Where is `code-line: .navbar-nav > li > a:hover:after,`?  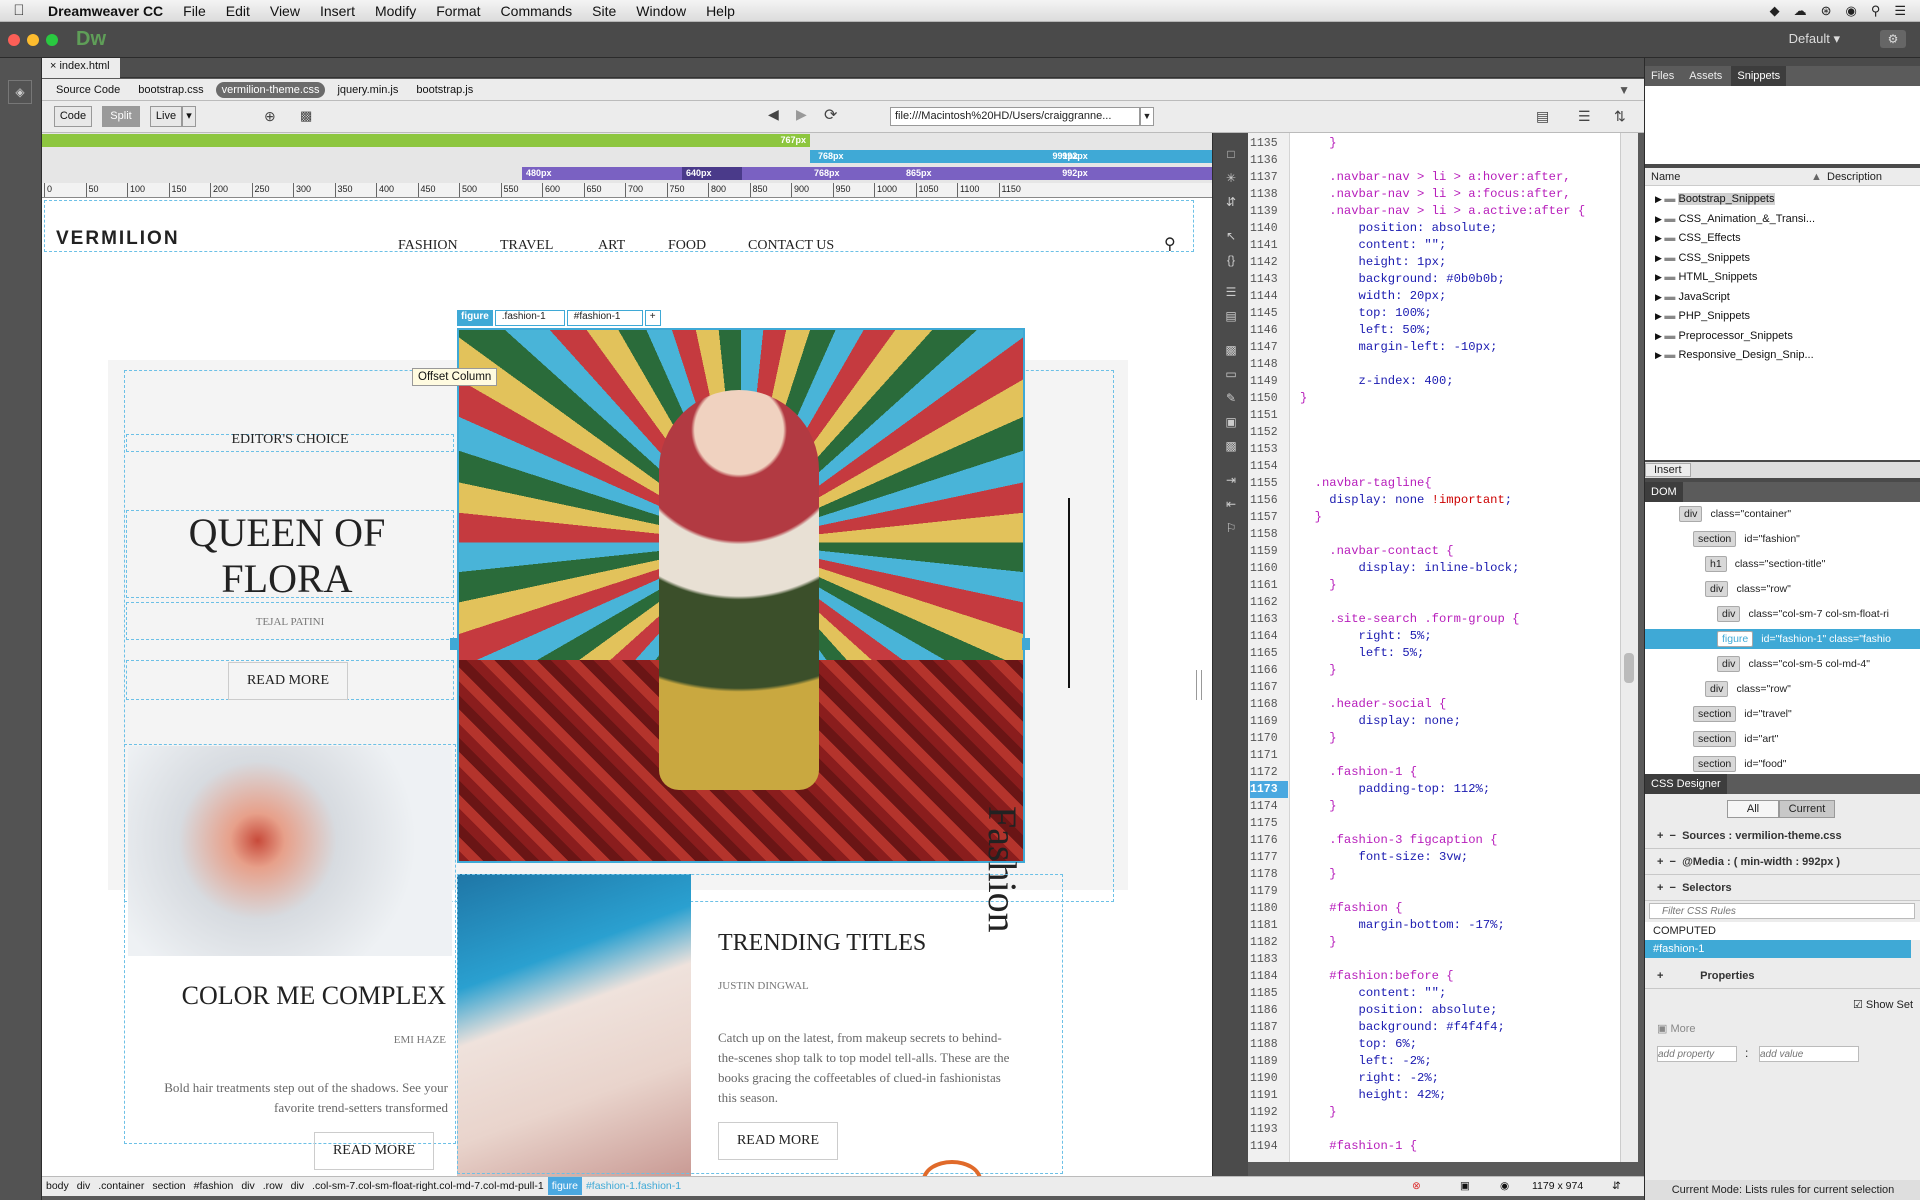 code-line: .navbar-nav > li > a:hover:after, is located at coordinates (1435, 177).